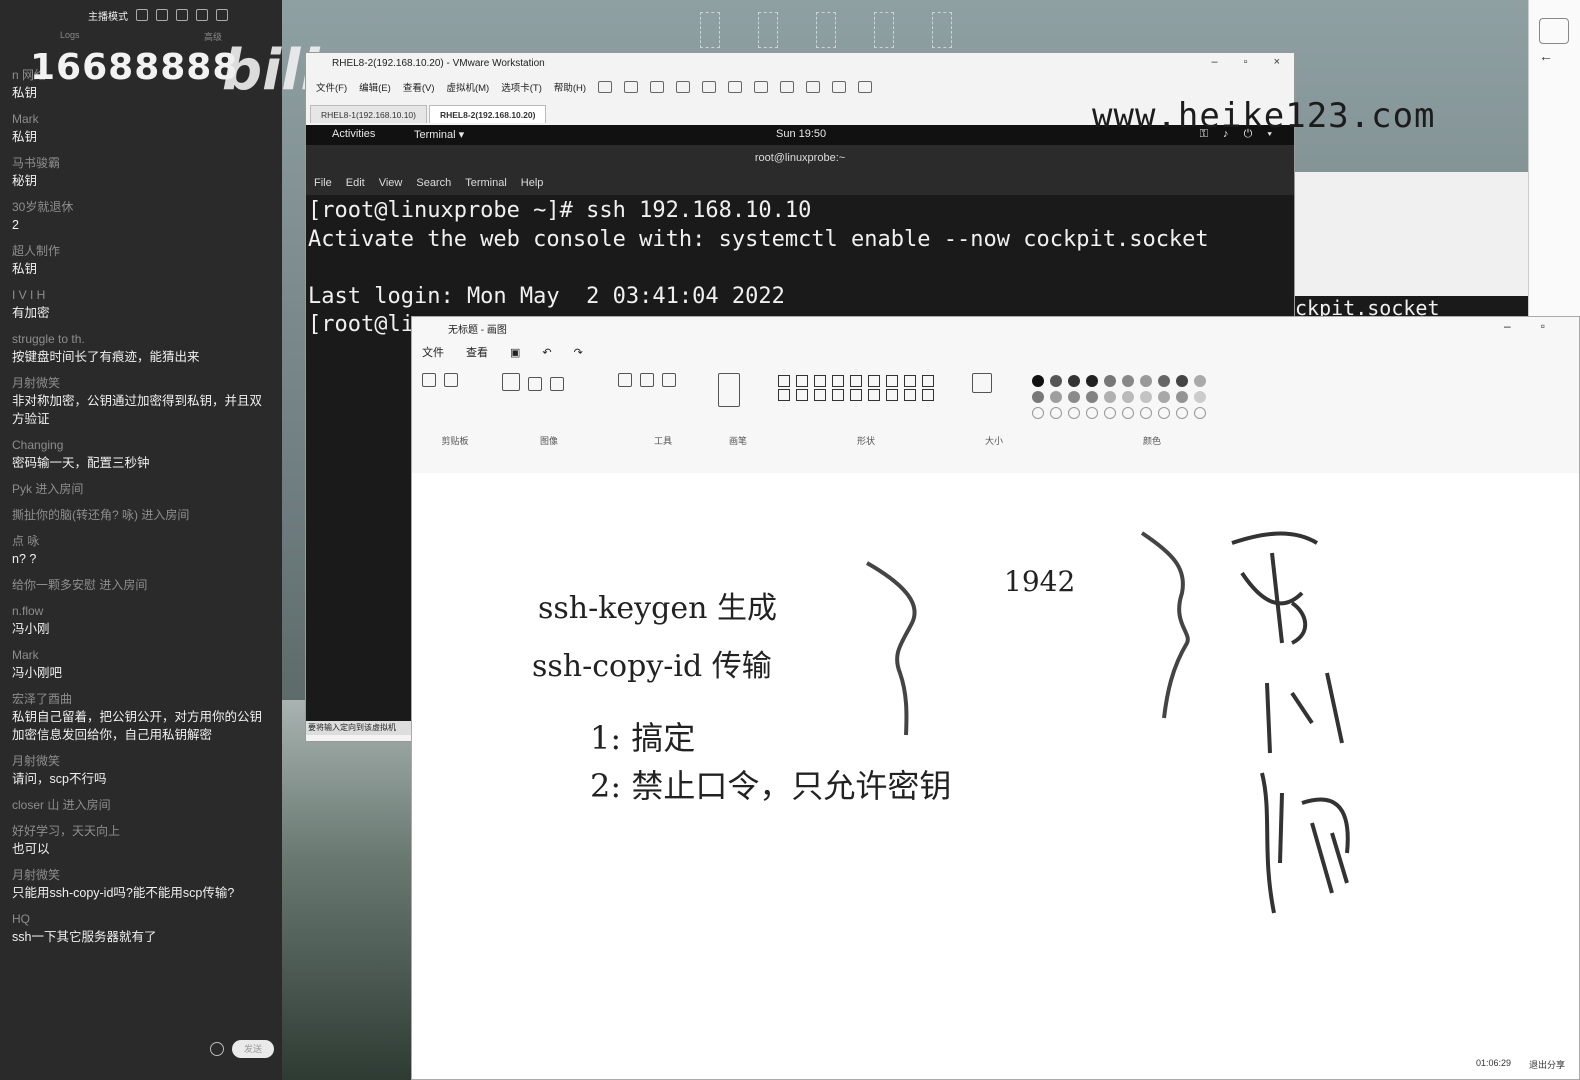 This screenshot has width=1580, height=1080. I want to click on fullscreen-icon, so click(787, 87).